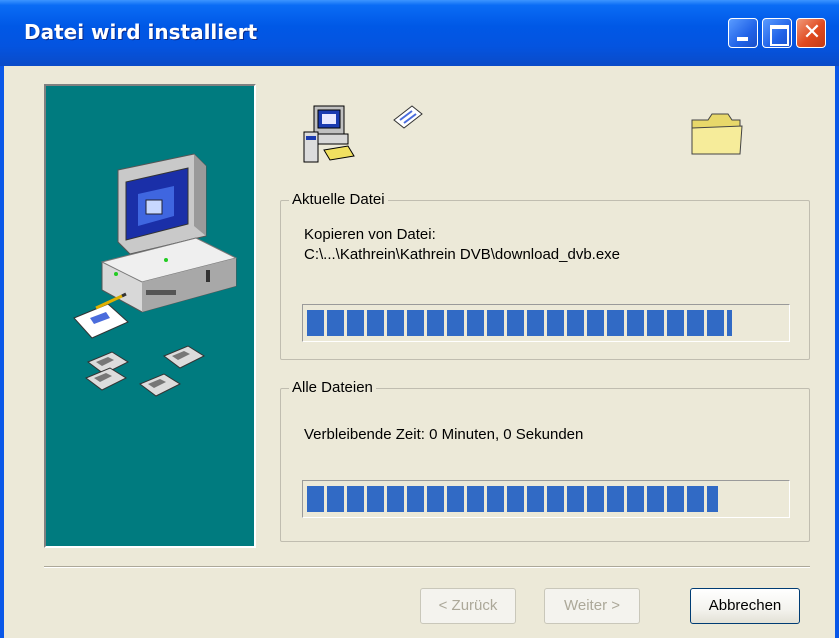 This screenshot has width=839, height=638. I want to click on next-button: Weiter >, so click(592, 606).